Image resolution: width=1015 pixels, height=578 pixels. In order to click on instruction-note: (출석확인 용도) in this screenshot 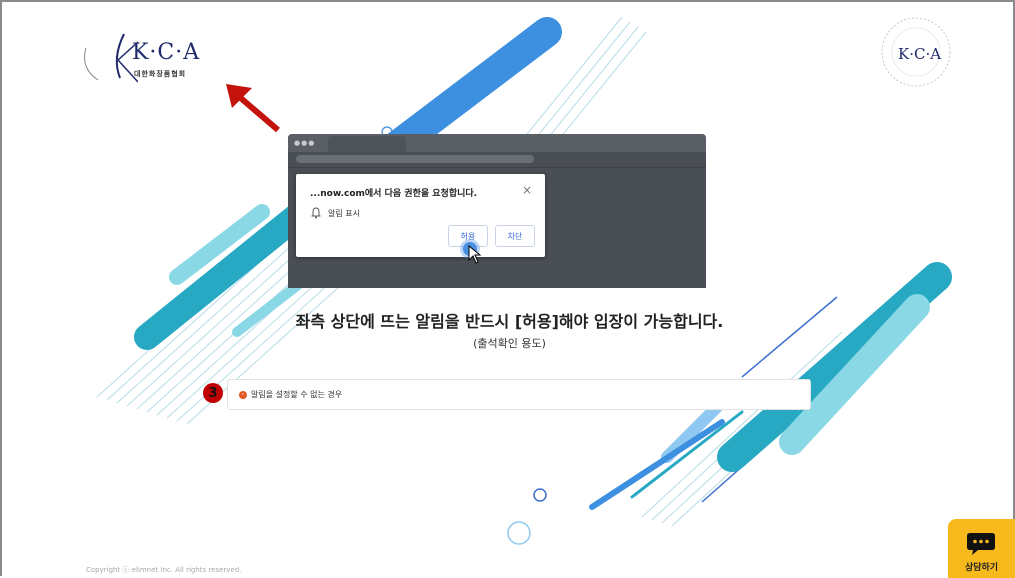, I will do `click(509, 343)`.